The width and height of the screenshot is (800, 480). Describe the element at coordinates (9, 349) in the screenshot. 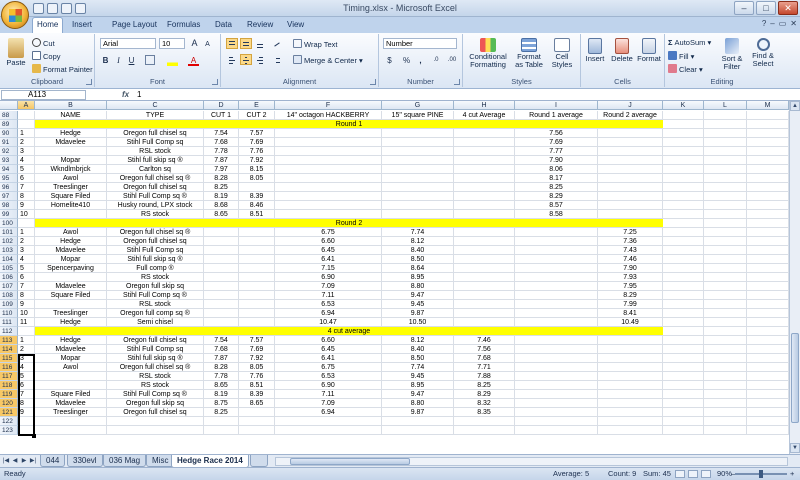

I see `row-header: 114` at that location.